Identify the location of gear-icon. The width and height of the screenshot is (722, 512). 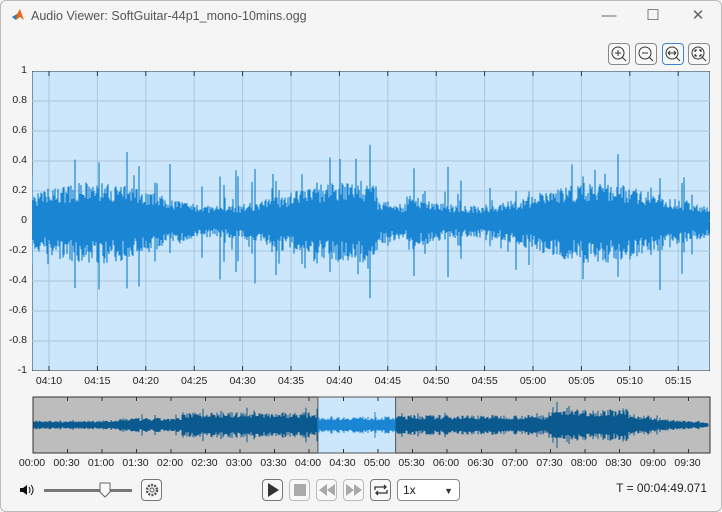
(151, 490).